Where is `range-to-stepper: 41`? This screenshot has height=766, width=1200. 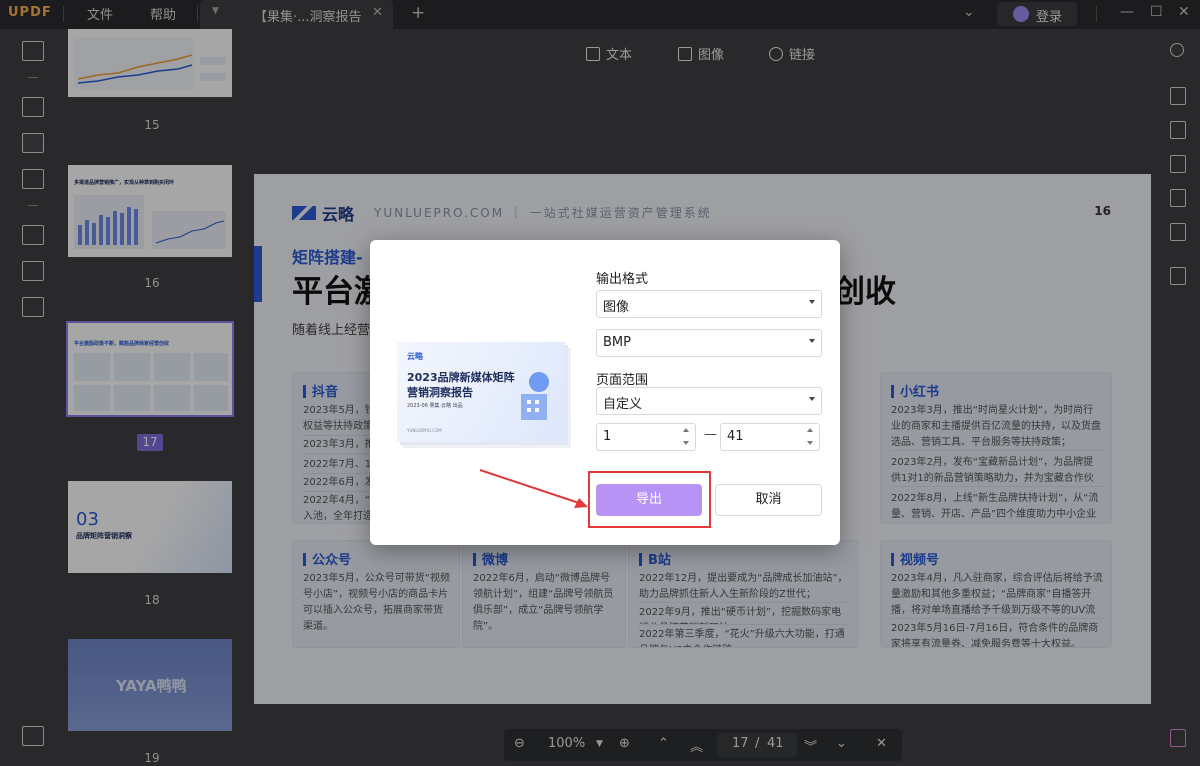 range-to-stepper: 41 is located at coordinates (770, 437).